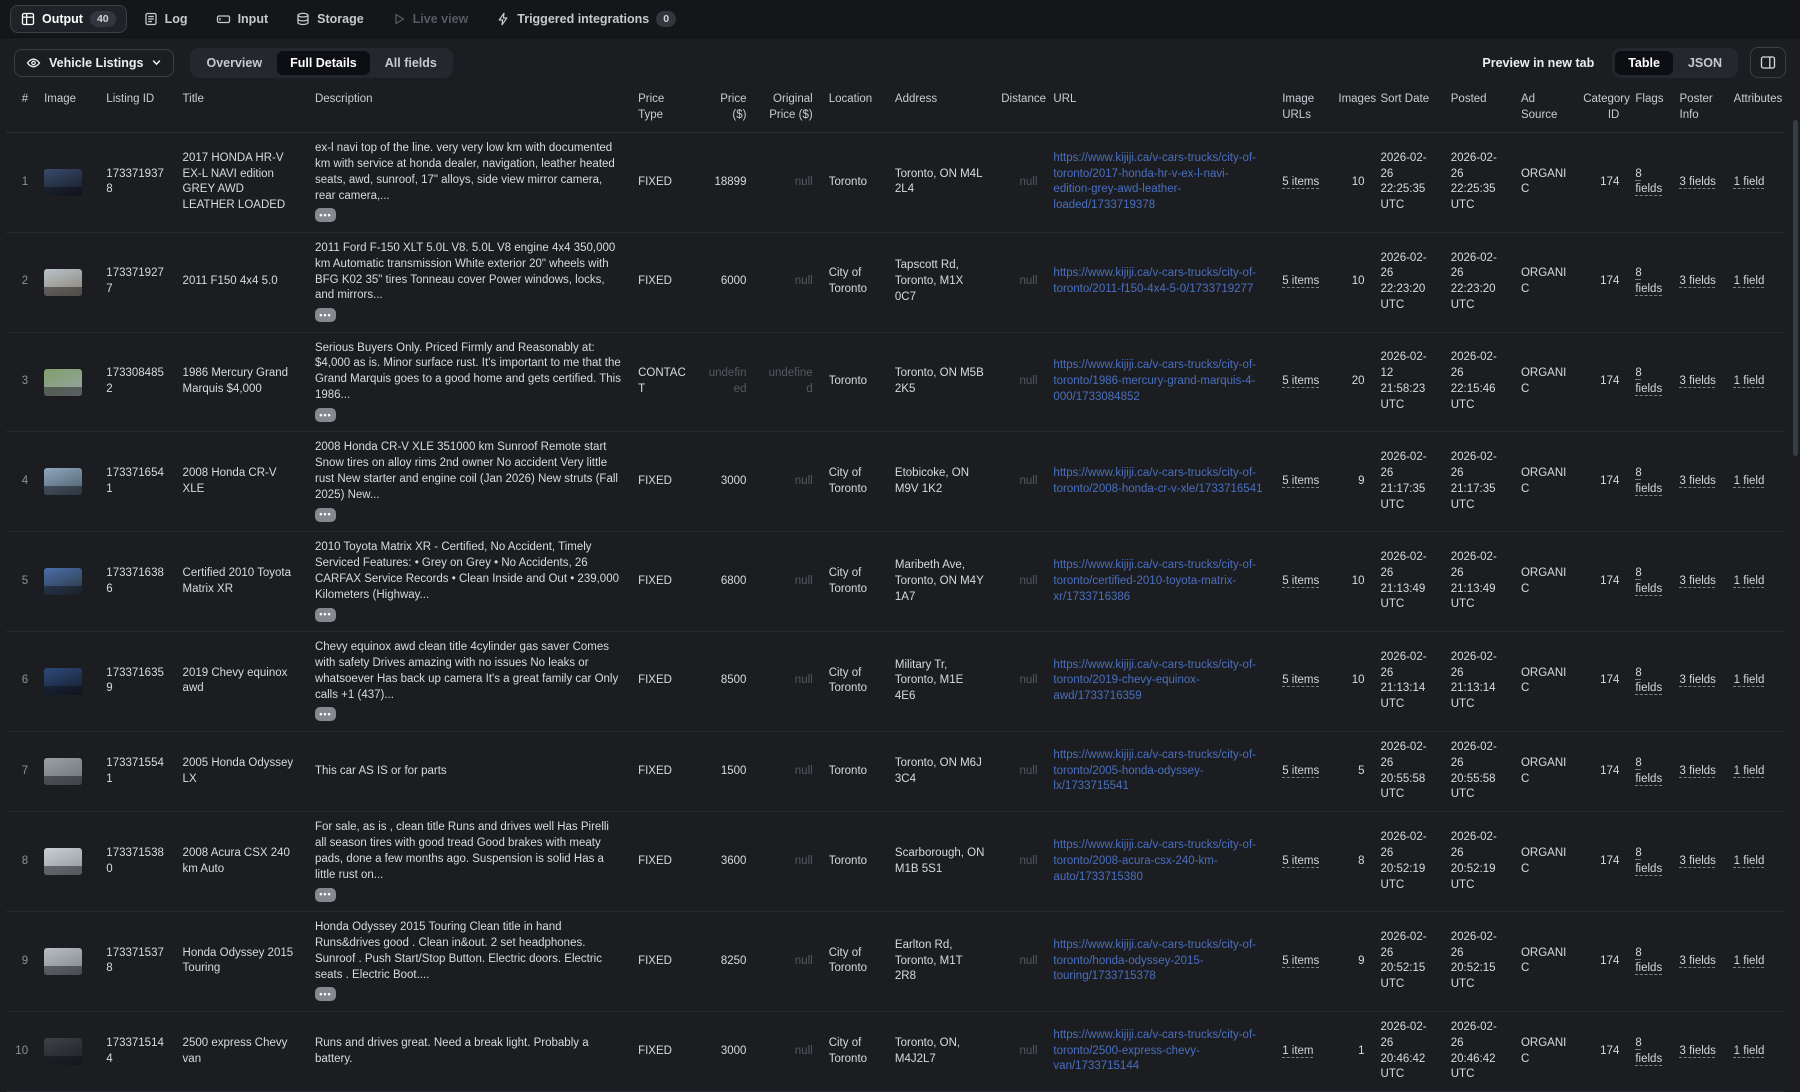 The height and width of the screenshot is (1092, 1800). What do you see at coordinates (940, 109) in the screenshot?
I see `column-header-address: Address` at bounding box center [940, 109].